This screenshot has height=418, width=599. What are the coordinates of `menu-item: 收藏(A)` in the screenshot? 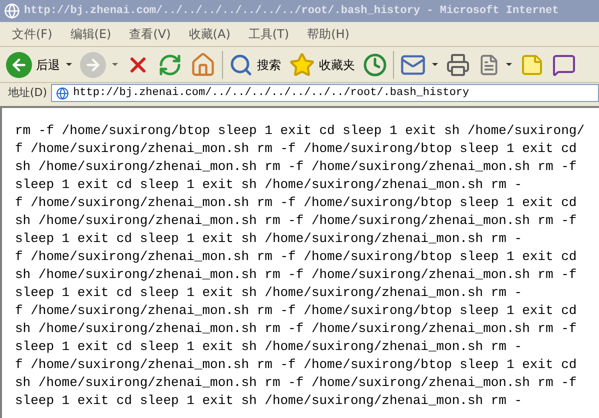 It's located at (209, 34).